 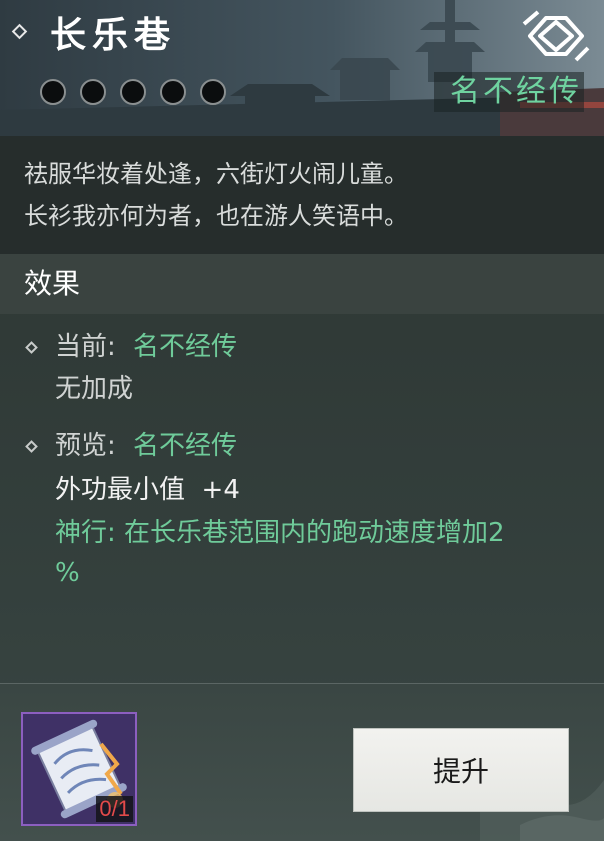 I want to click on preview-skill-line-1: 神行: 在长乐巷范围内的跑动速度增加2, so click(x=280, y=533).